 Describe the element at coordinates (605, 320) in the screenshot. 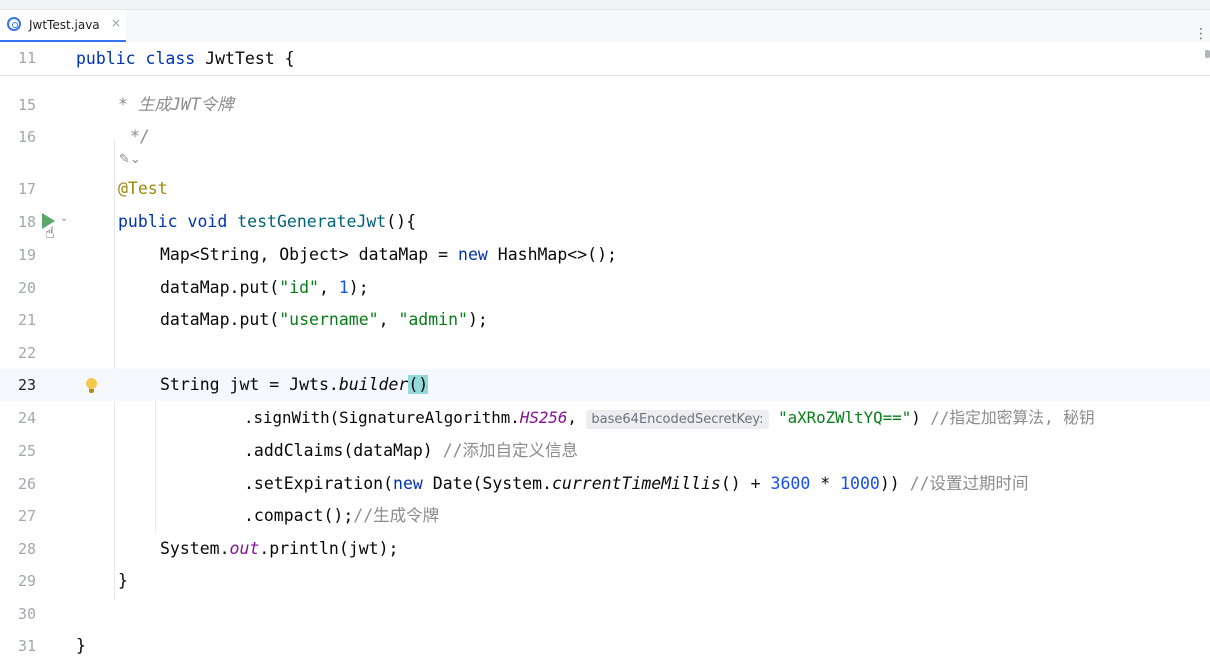

I see `code-line: 21 dataMap.put("username", "admin");` at that location.